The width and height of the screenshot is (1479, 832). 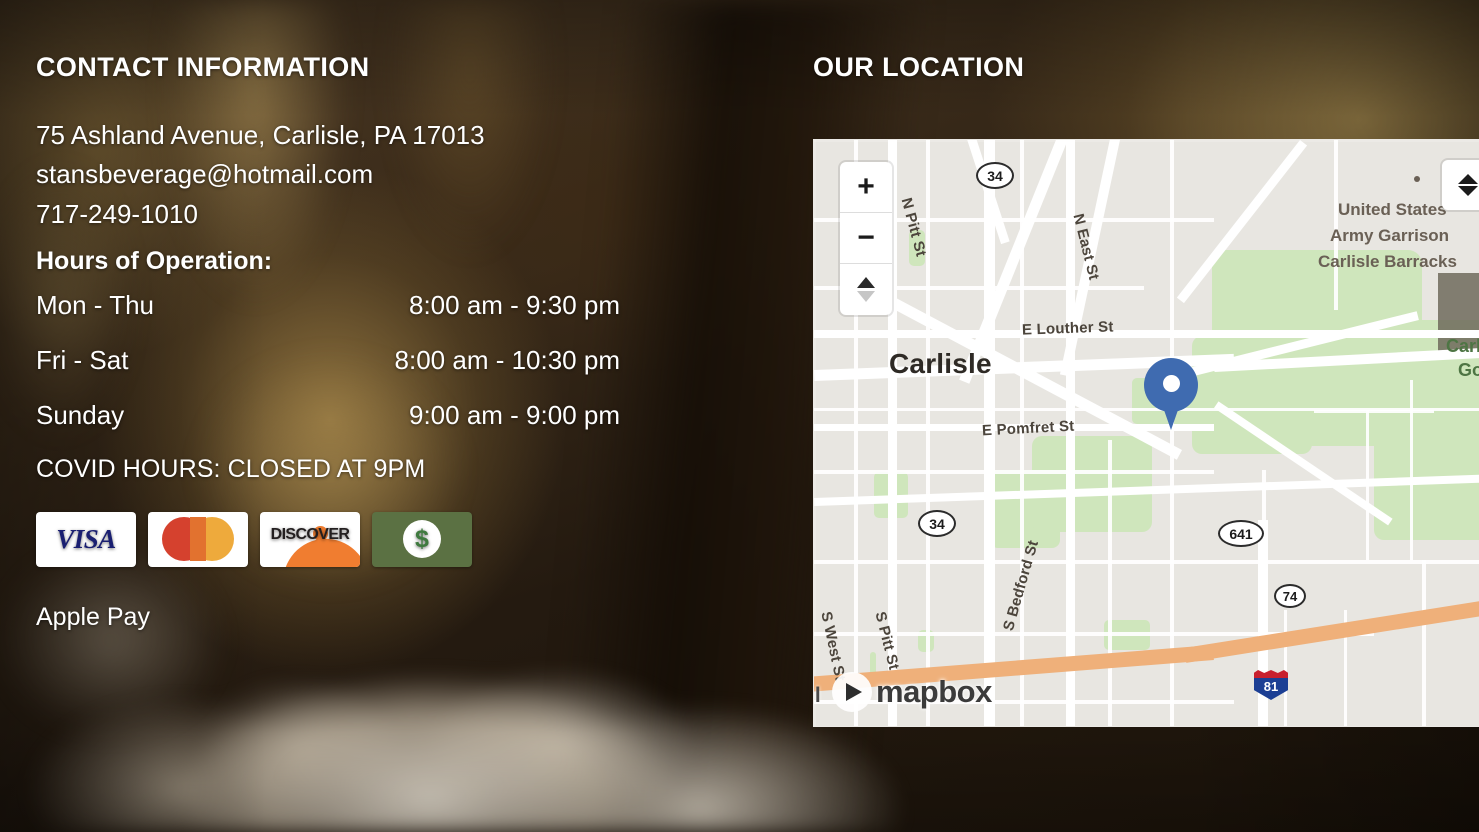 What do you see at coordinates (93, 616) in the screenshot?
I see `apple-pay-label: Apple Pay` at bounding box center [93, 616].